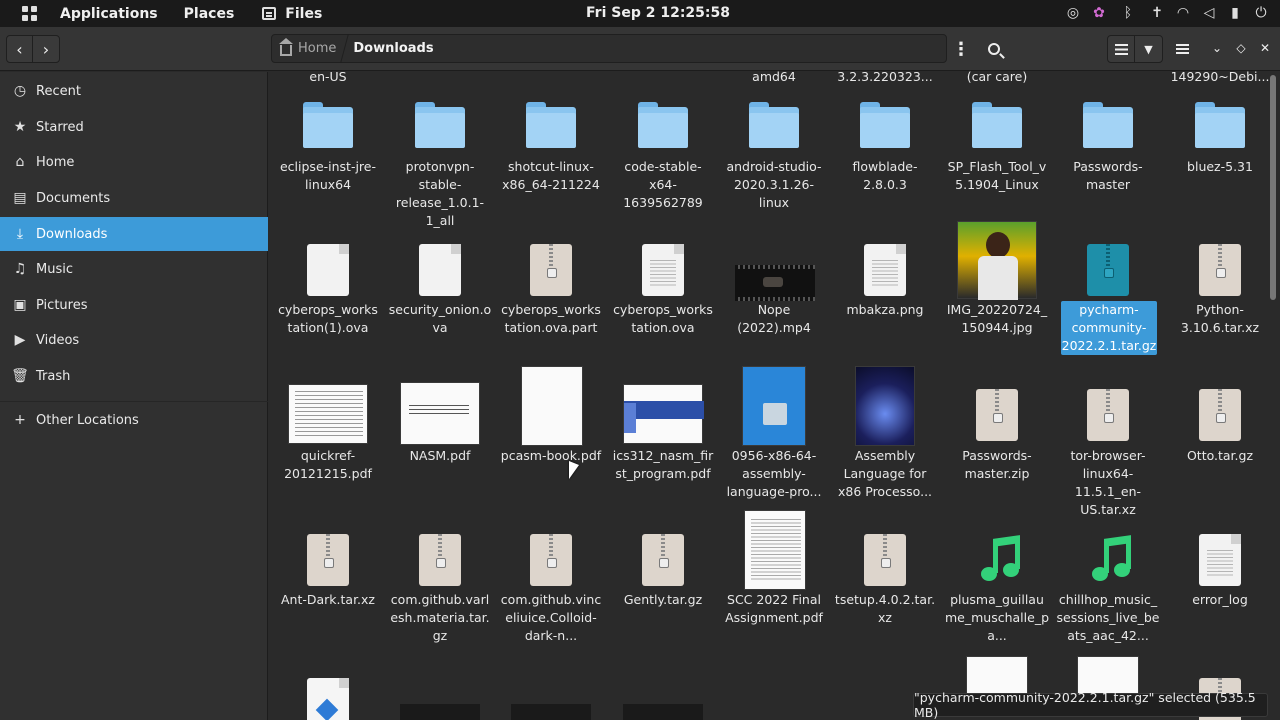 This screenshot has height=720, width=1280. I want to click on navigation-buttons: ‹ ›, so click(33, 49).